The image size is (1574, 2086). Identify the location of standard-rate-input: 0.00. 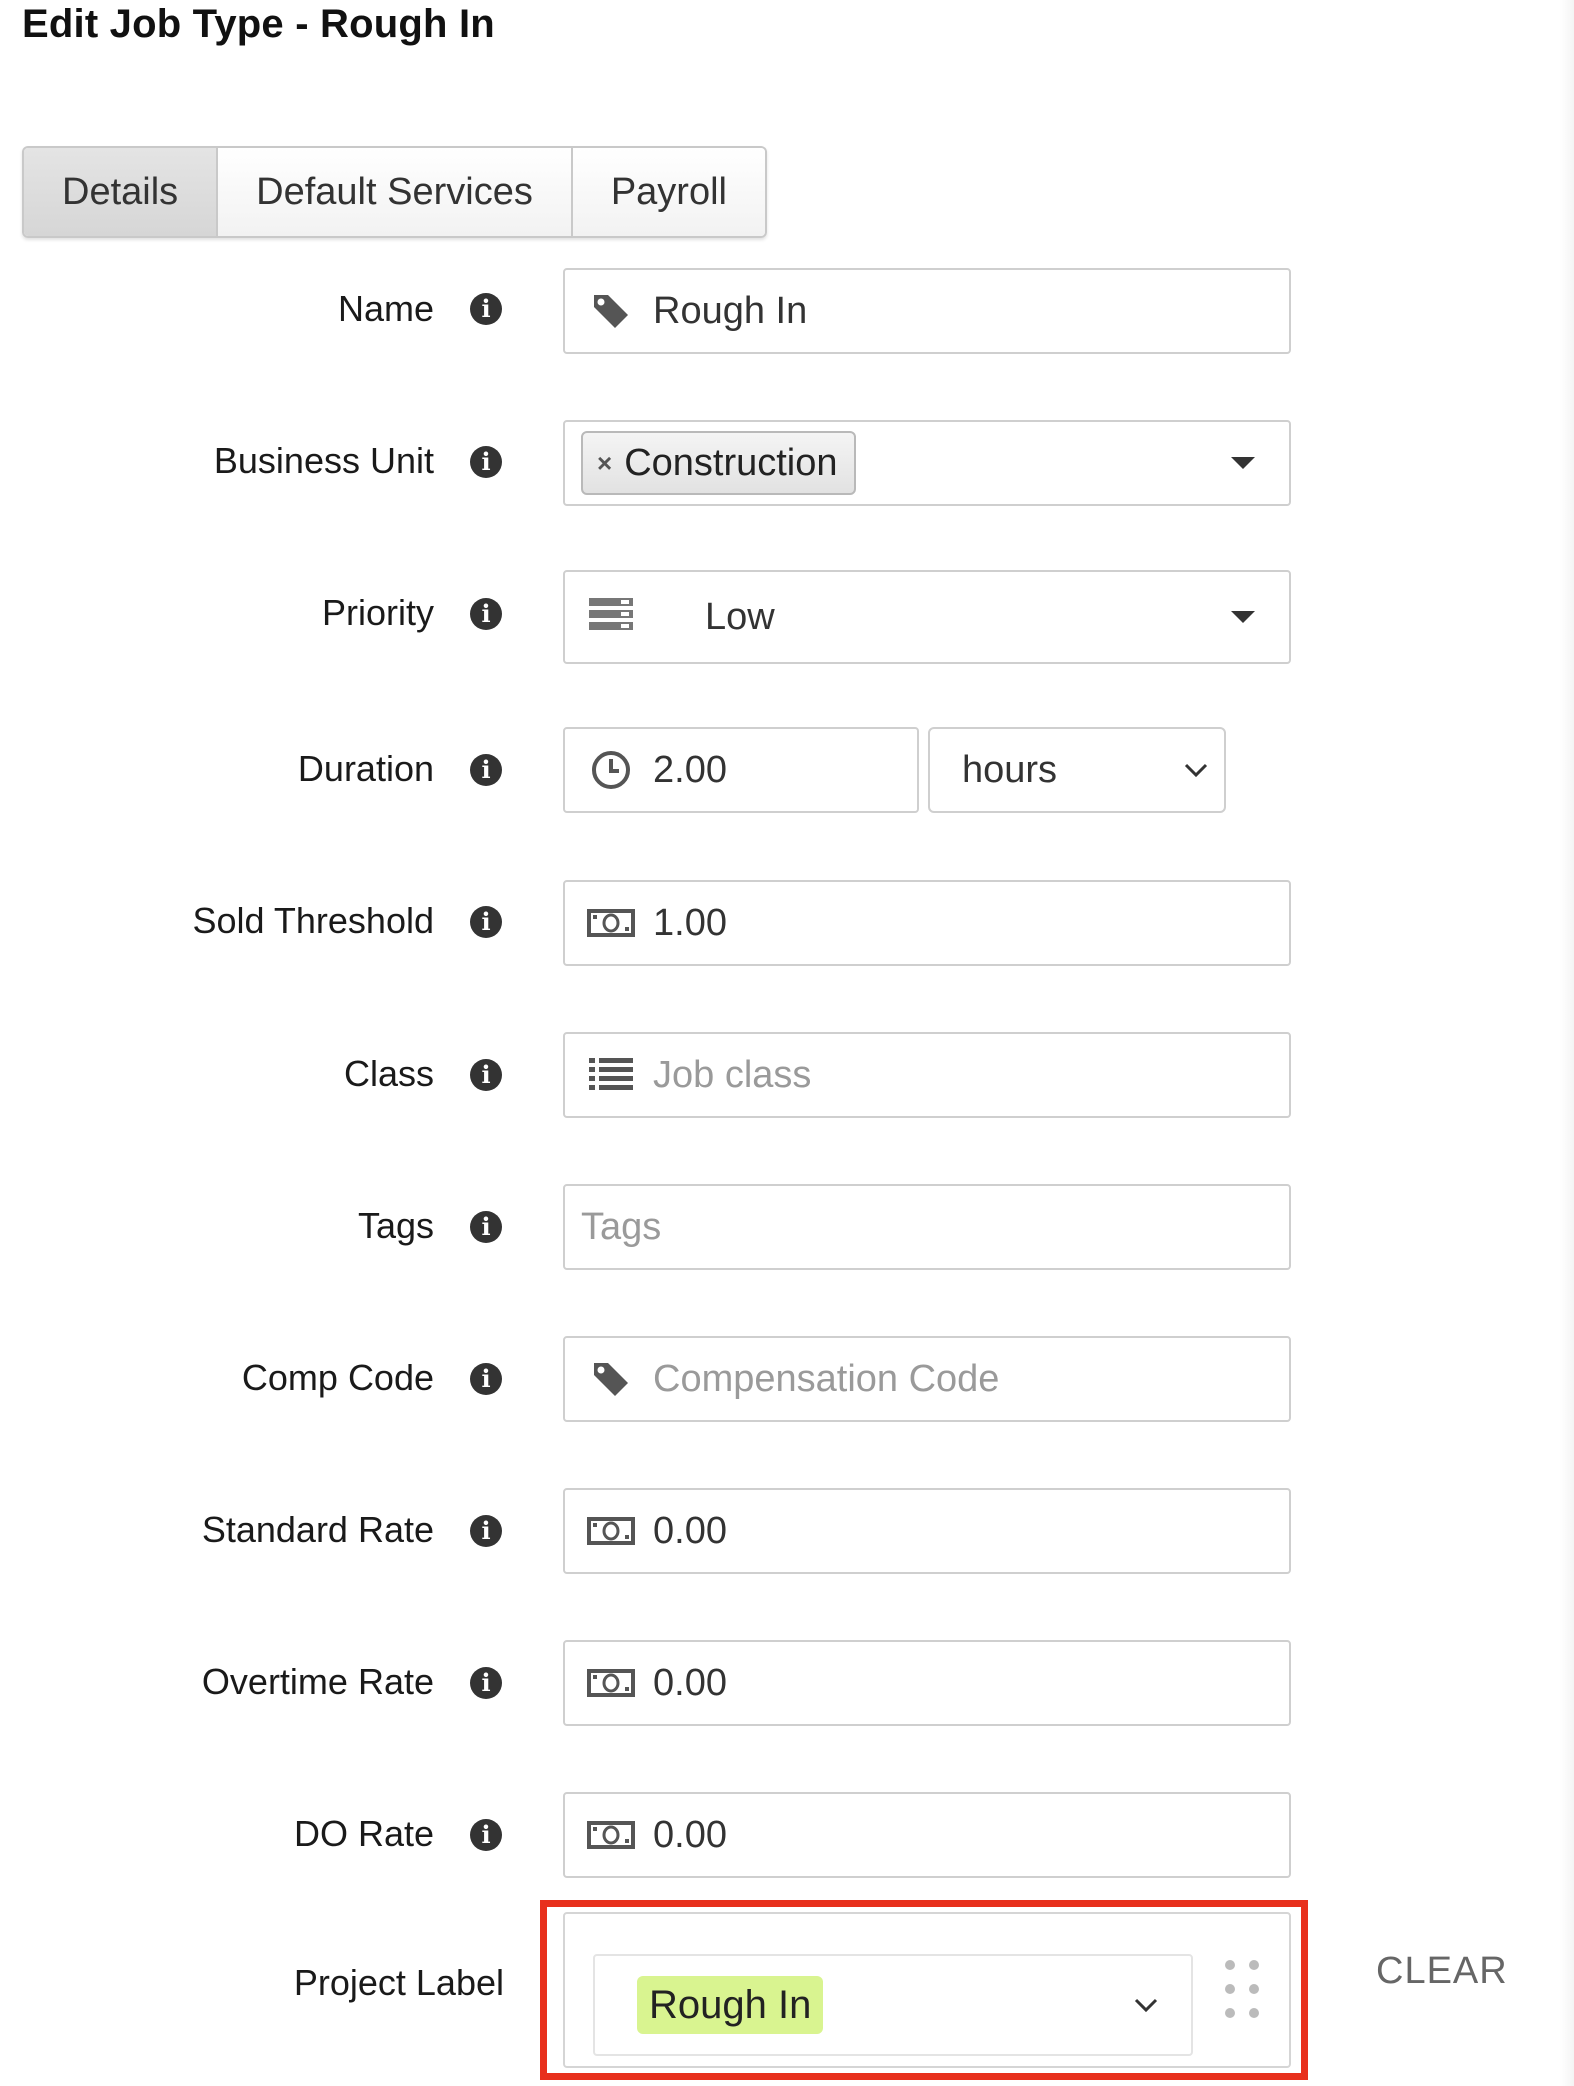
(927, 1531).